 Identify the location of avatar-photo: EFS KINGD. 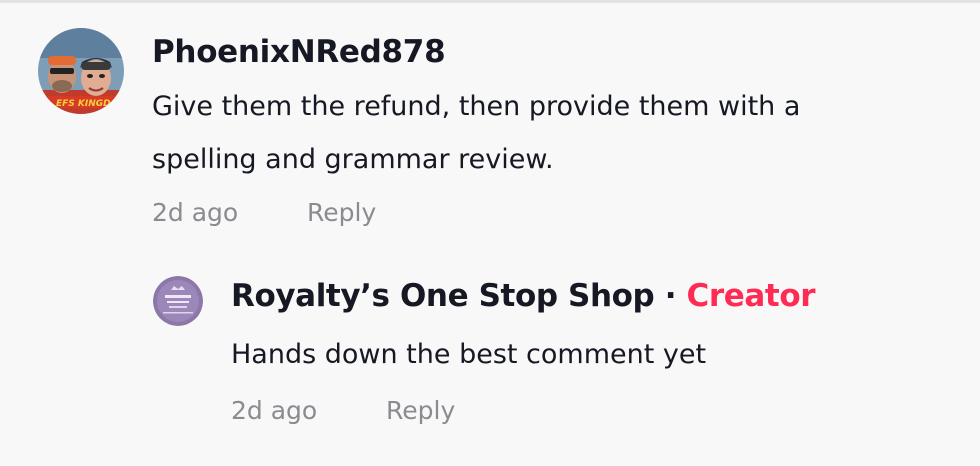
(81, 71).